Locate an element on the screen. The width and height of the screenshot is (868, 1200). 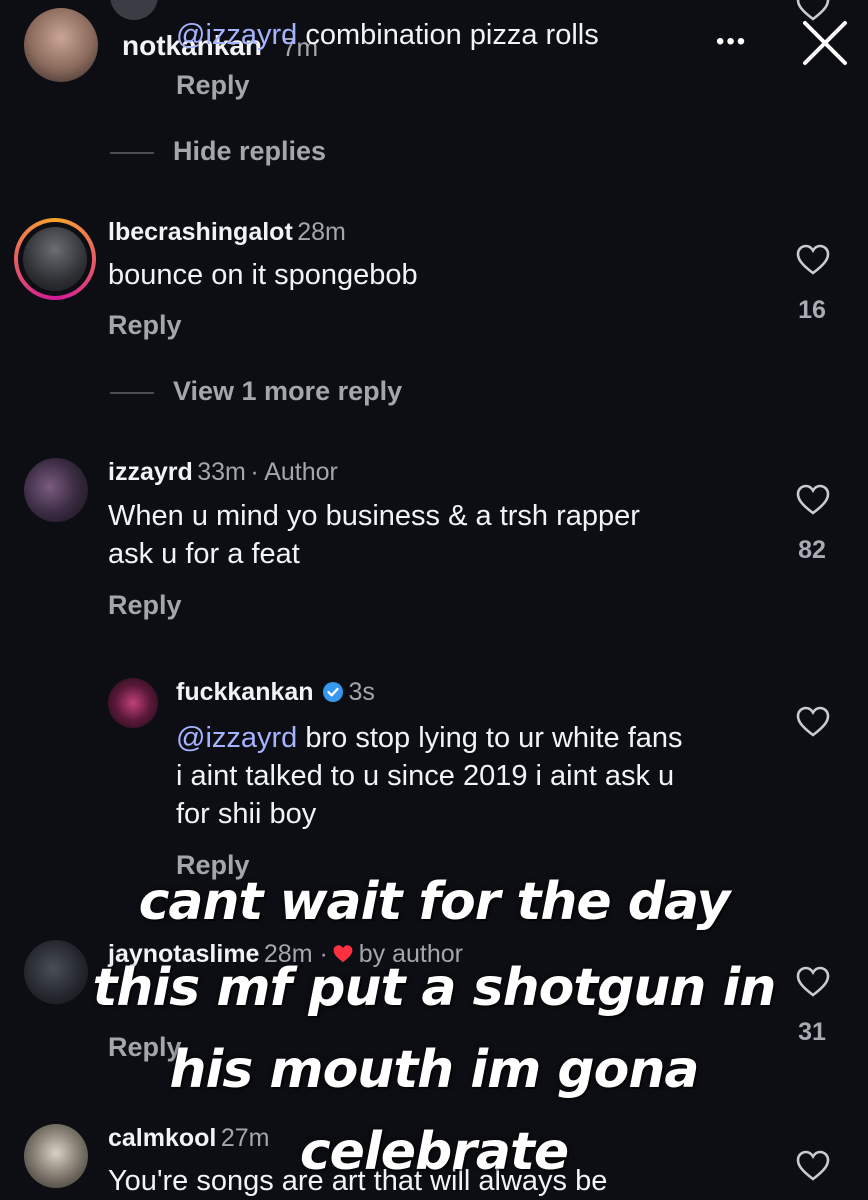
like-count: 16 is located at coordinates (812, 310).